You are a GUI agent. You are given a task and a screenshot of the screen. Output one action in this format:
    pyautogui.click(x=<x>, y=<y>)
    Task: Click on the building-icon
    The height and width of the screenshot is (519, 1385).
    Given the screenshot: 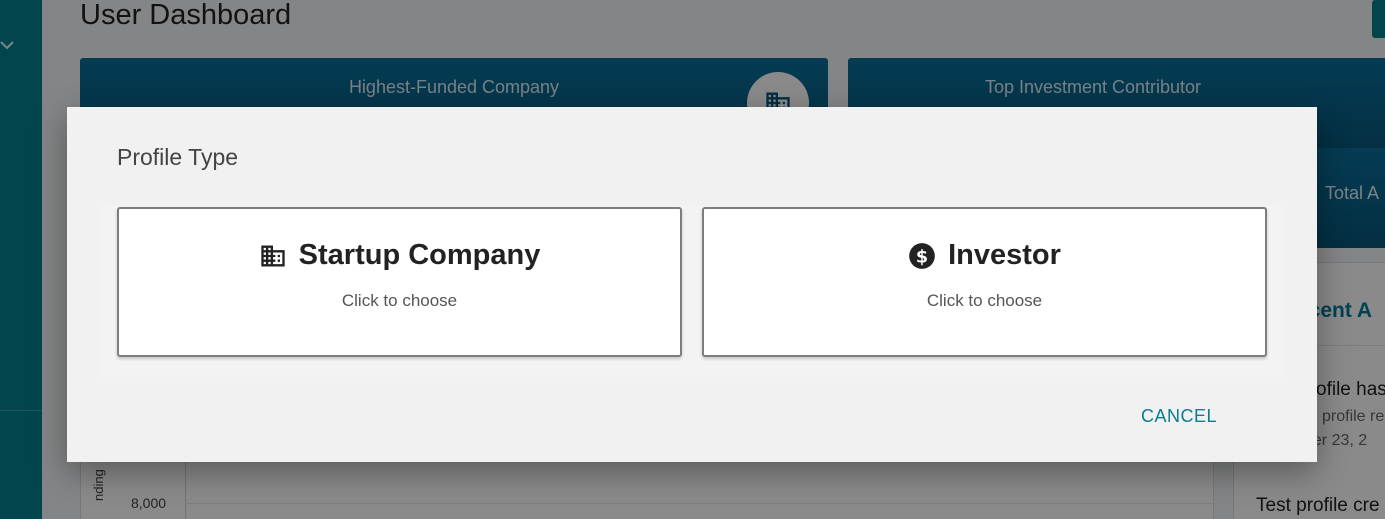 What is the action you would take?
    pyautogui.click(x=273, y=256)
    